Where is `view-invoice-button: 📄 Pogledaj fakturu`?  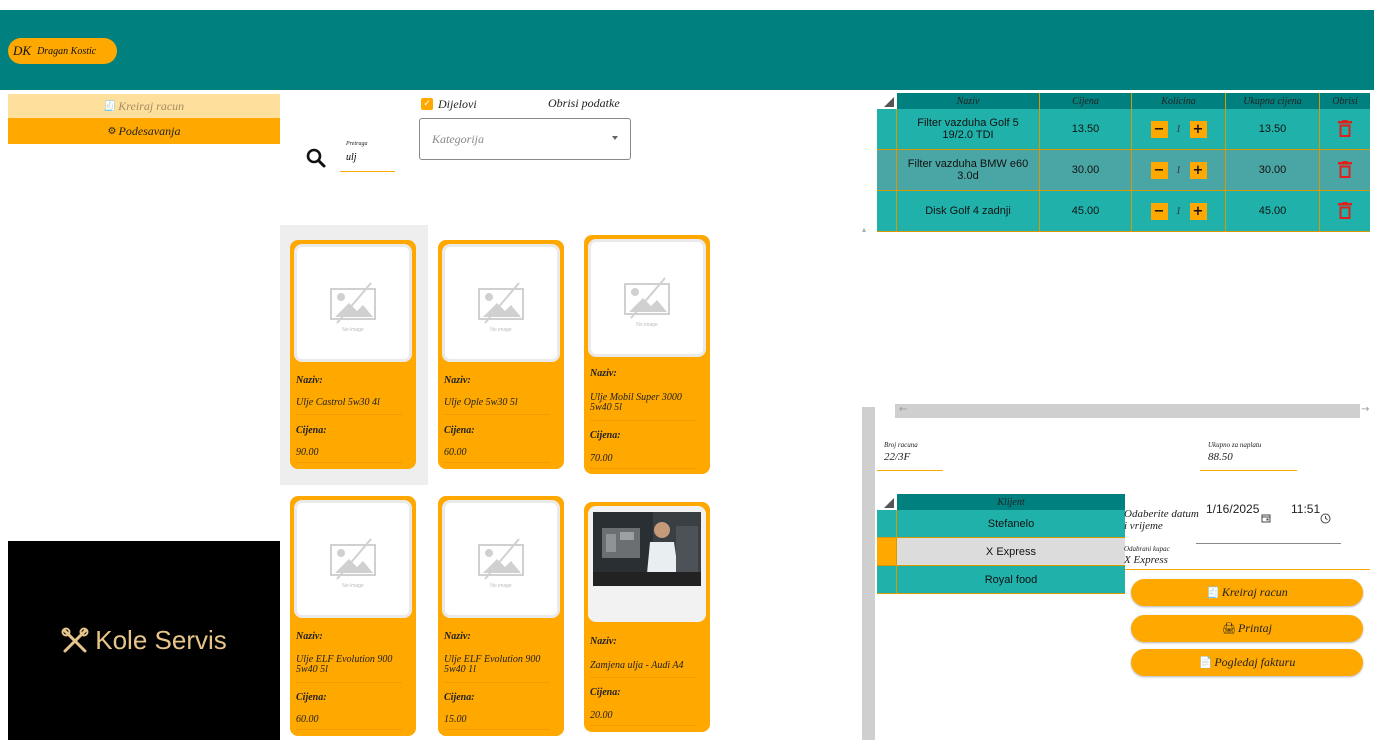 view-invoice-button: 📄 Pogledaj fakturu is located at coordinates (1247, 662).